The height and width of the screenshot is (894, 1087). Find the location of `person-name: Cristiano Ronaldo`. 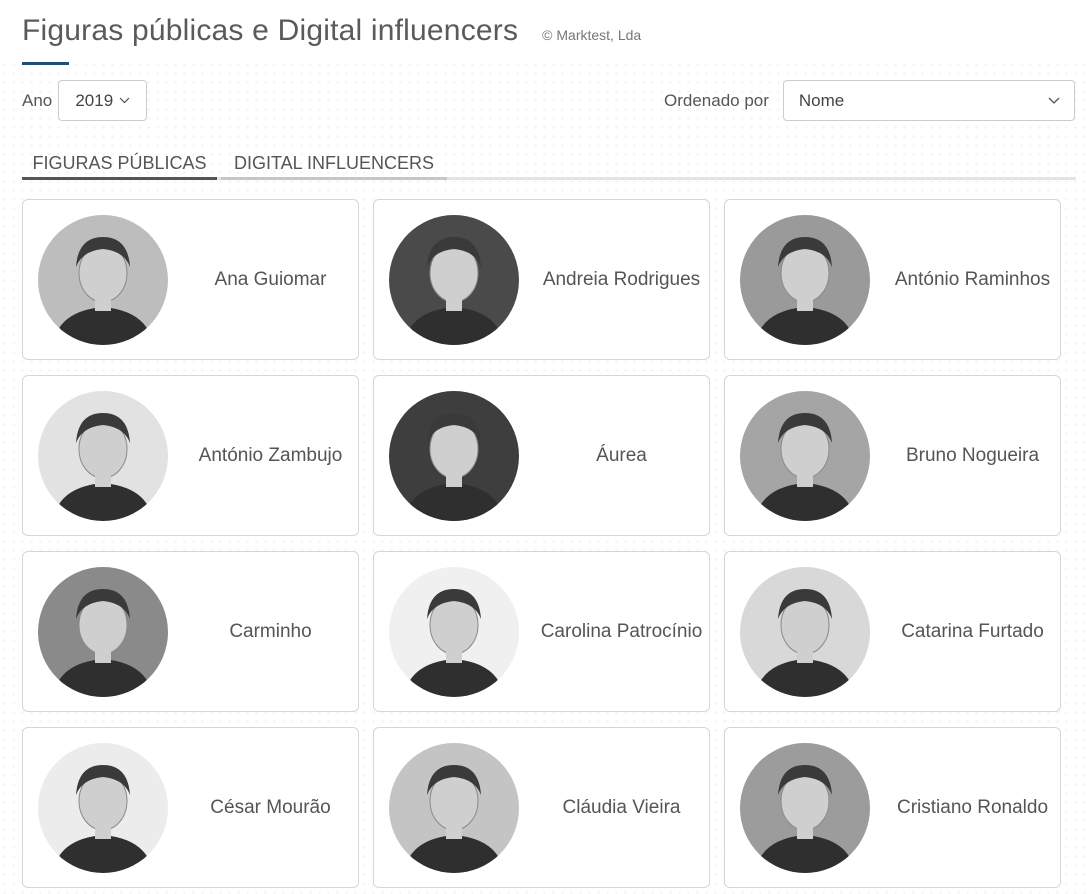

person-name: Cristiano Ronaldo is located at coordinates (972, 807).